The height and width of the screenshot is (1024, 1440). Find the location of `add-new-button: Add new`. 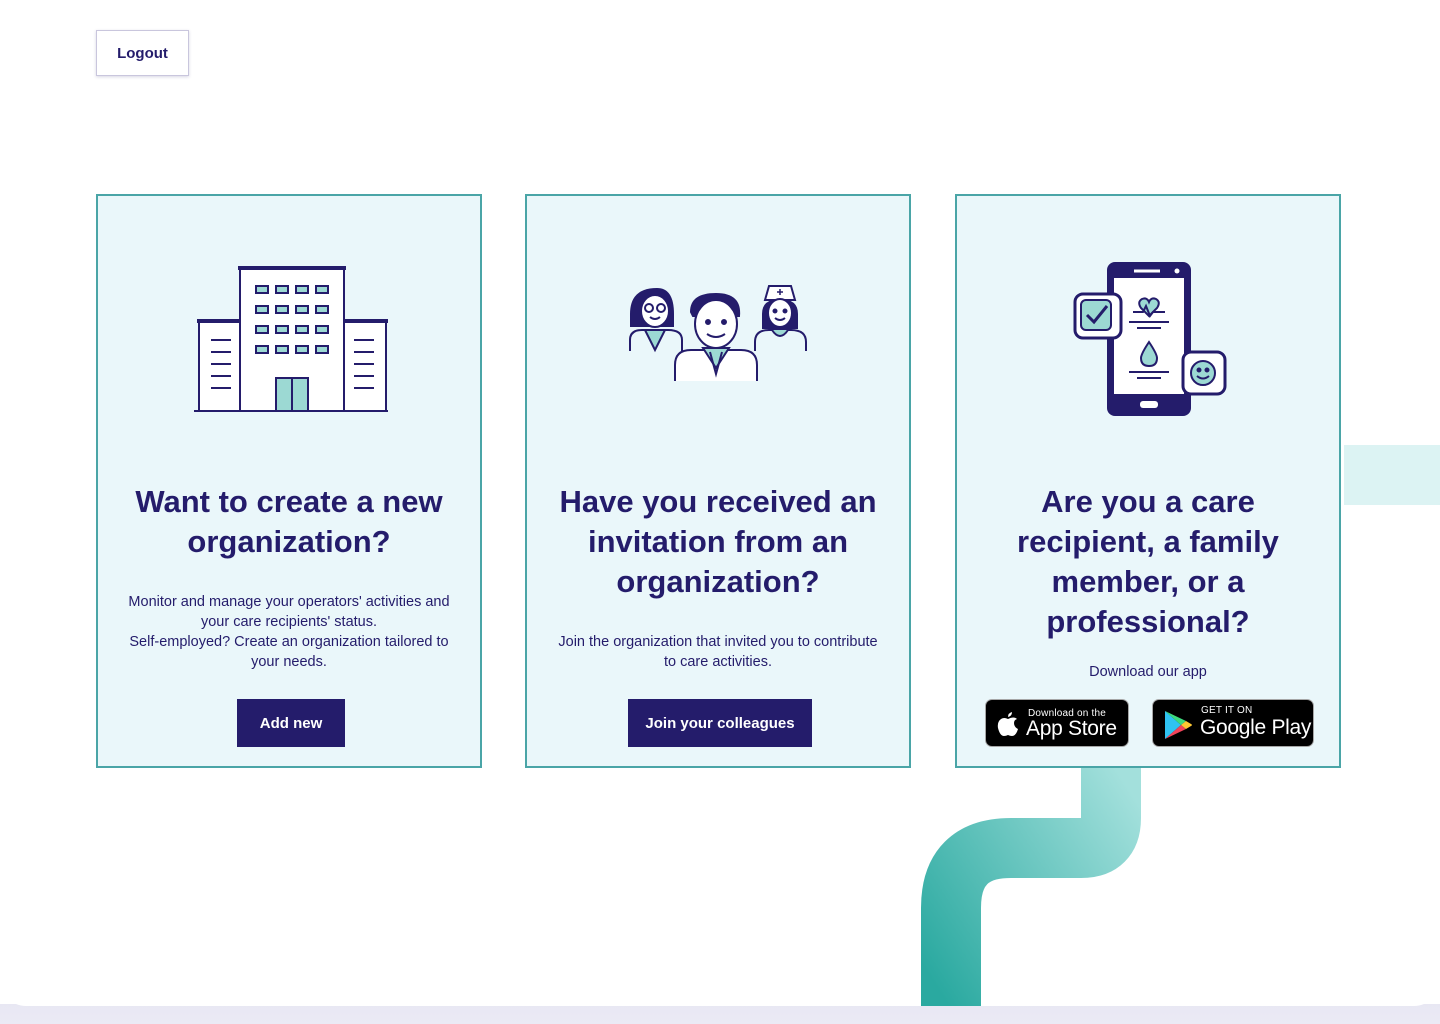

add-new-button: Add new is located at coordinates (291, 723).